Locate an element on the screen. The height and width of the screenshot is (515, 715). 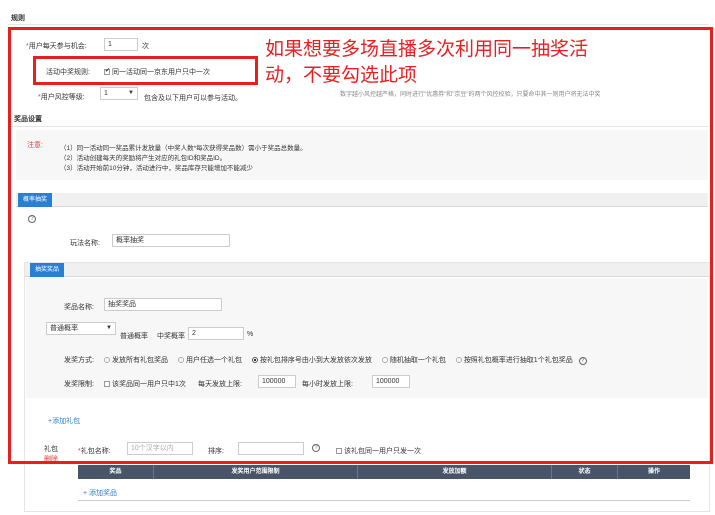
table-header-cell: 发奖用户范围限制 is located at coordinates (256, 472).